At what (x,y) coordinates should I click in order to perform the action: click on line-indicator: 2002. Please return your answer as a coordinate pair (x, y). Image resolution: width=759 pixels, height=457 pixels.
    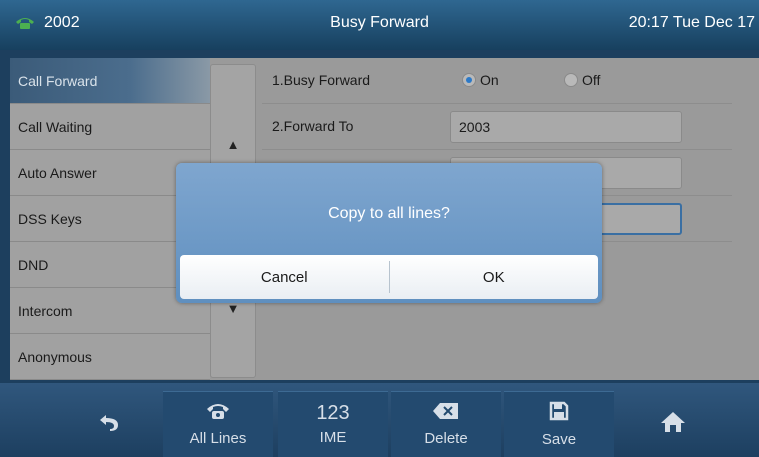
    Looking at the image, I should click on (47, 23).